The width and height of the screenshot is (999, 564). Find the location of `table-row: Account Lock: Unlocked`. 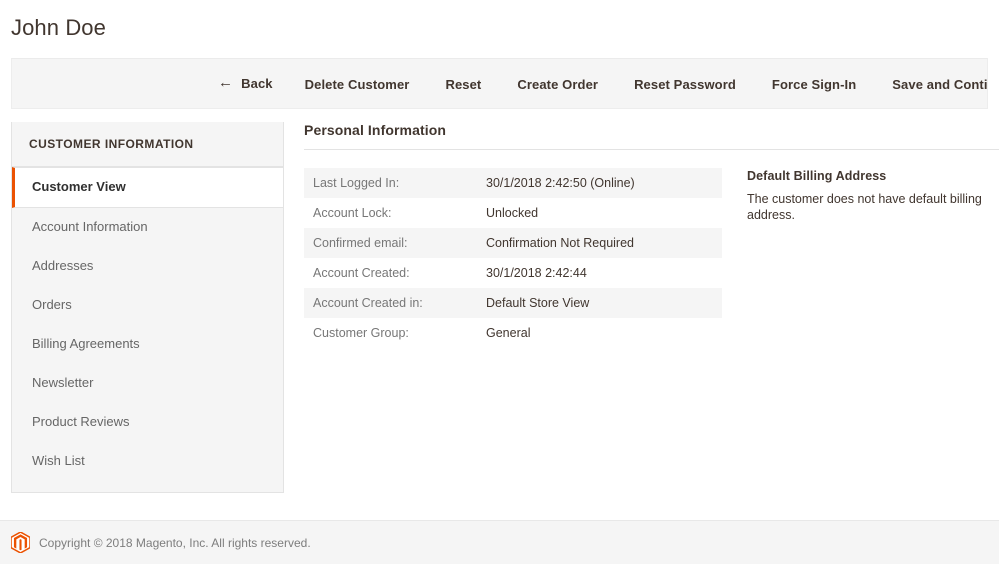

table-row: Account Lock: Unlocked is located at coordinates (513, 213).